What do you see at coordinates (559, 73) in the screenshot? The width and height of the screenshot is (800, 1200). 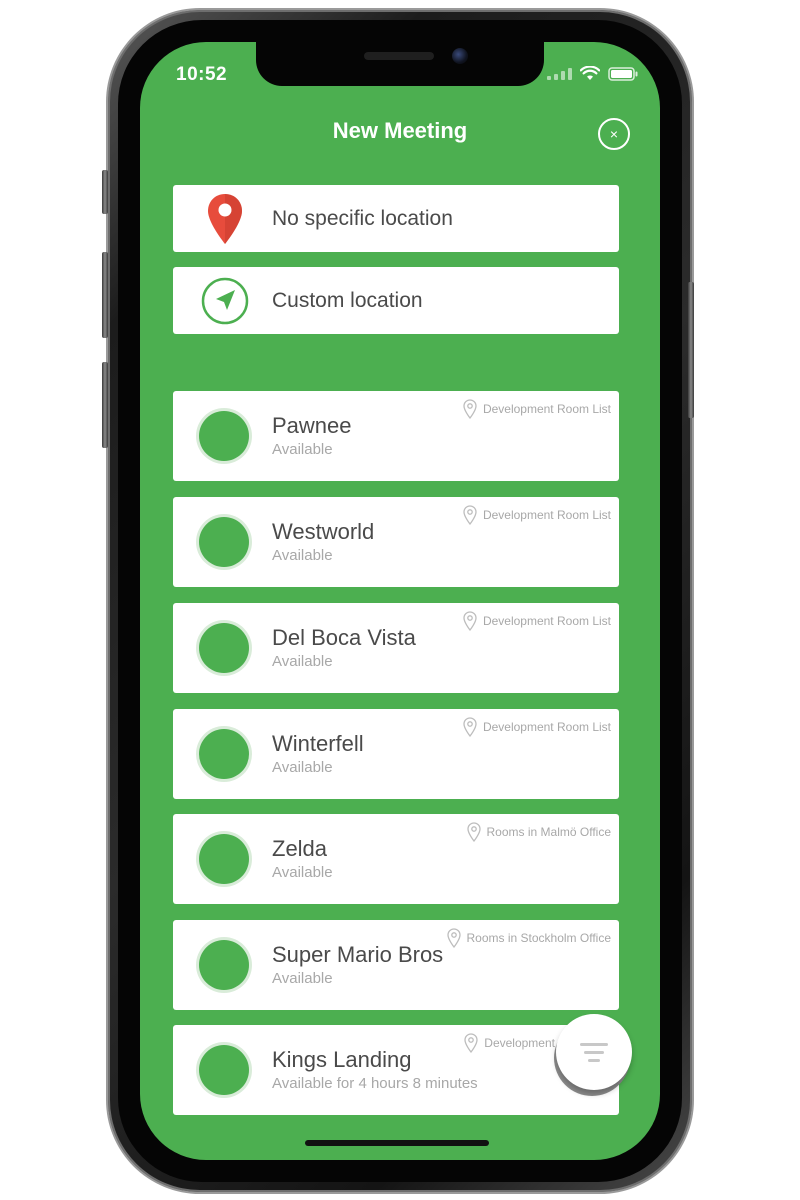 I see `cellular-signal-icon` at bounding box center [559, 73].